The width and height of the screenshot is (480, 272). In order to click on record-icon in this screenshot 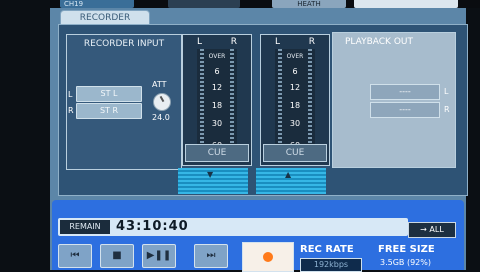, I will do `click(268, 257)`.